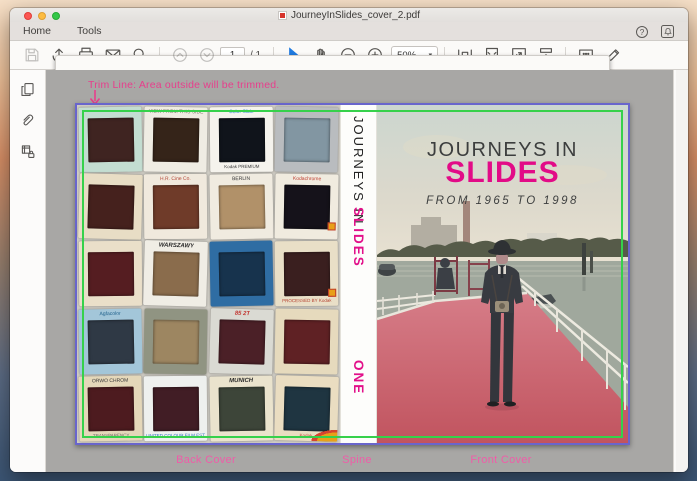 The height and width of the screenshot is (481, 697). What do you see at coordinates (37, 30) in the screenshot?
I see `tab-home: Home` at bounding box center [37, 30].